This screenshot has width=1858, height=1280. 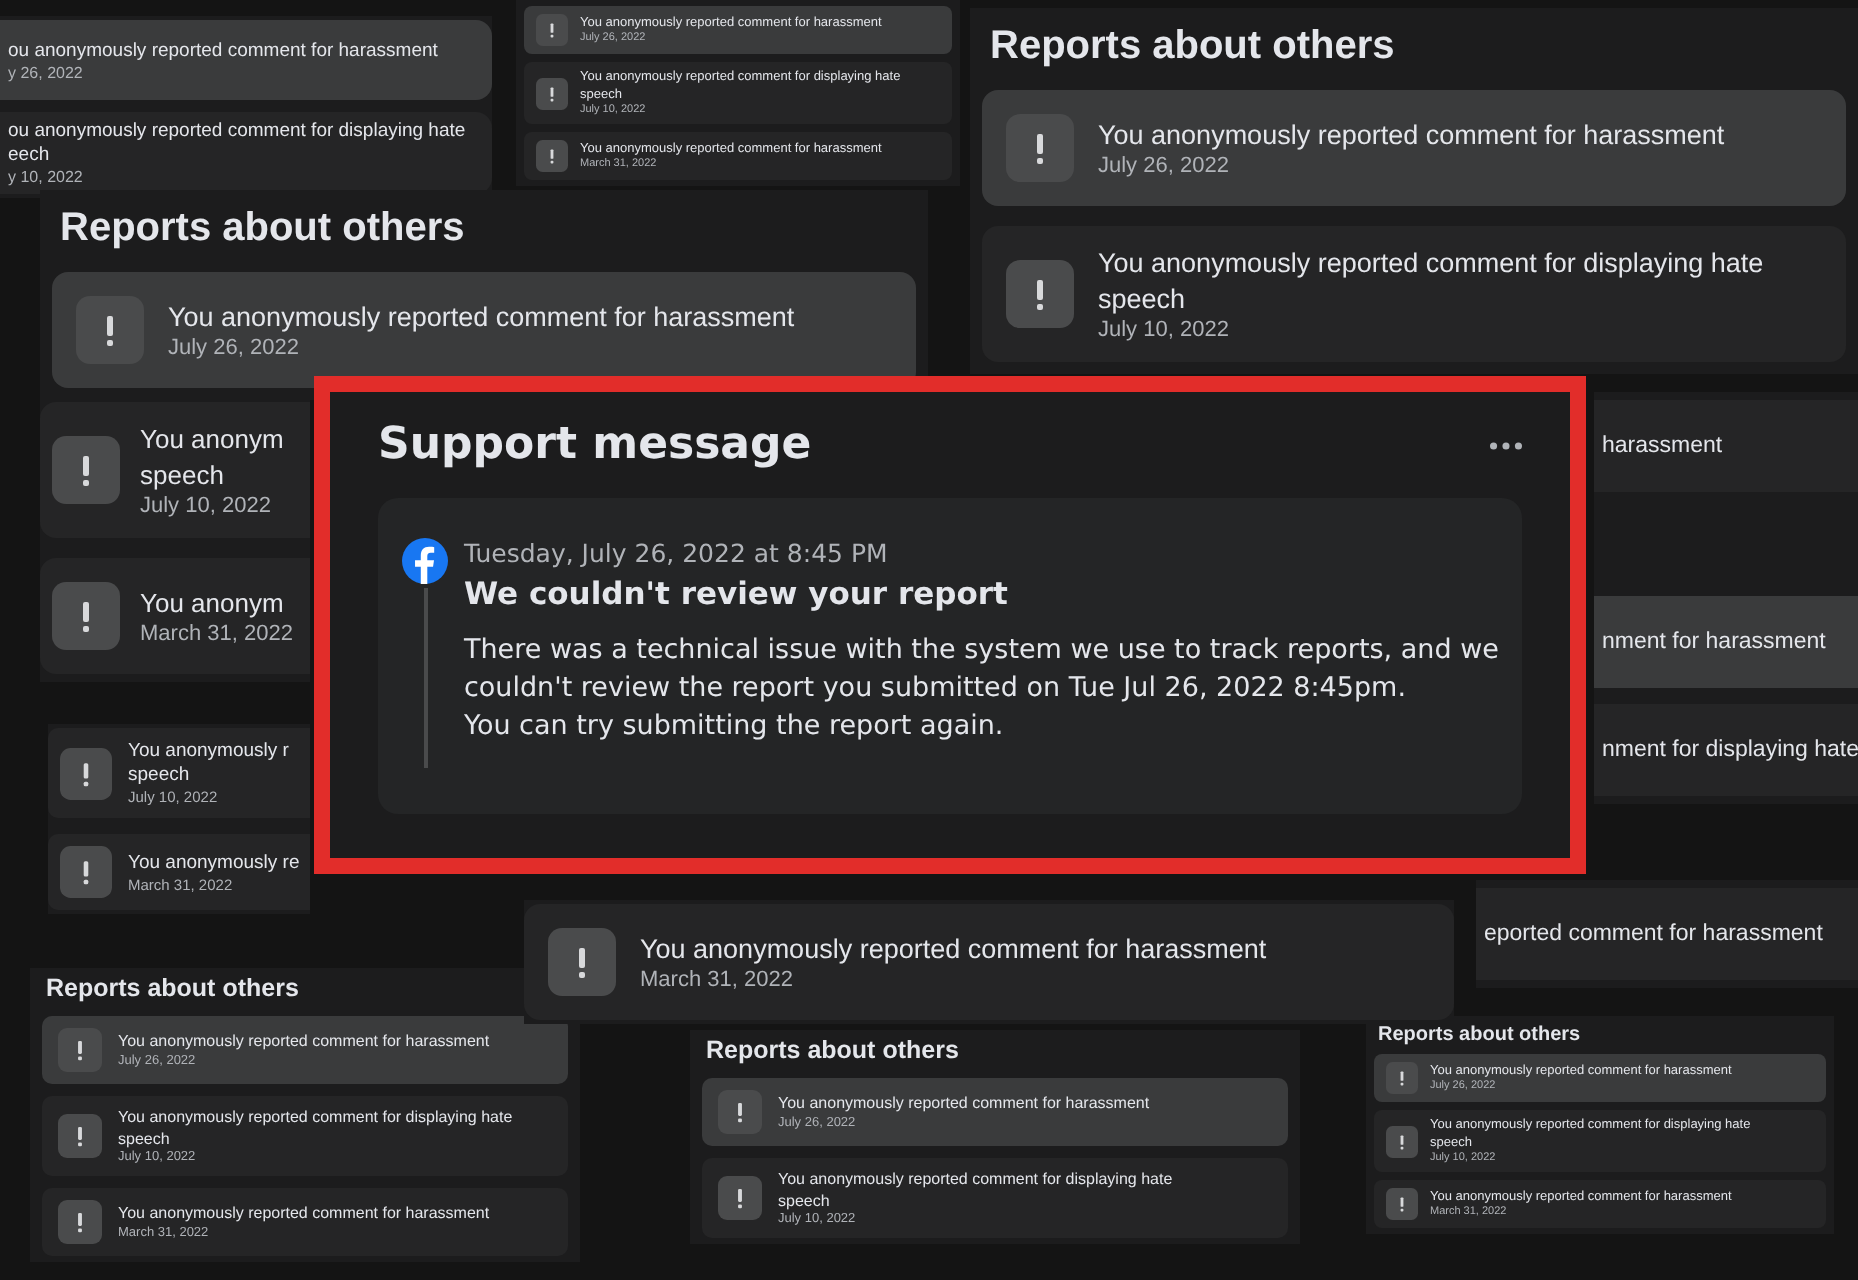 I want to click on report-text: eported comment for harassment, so click(x=1653, y=934).